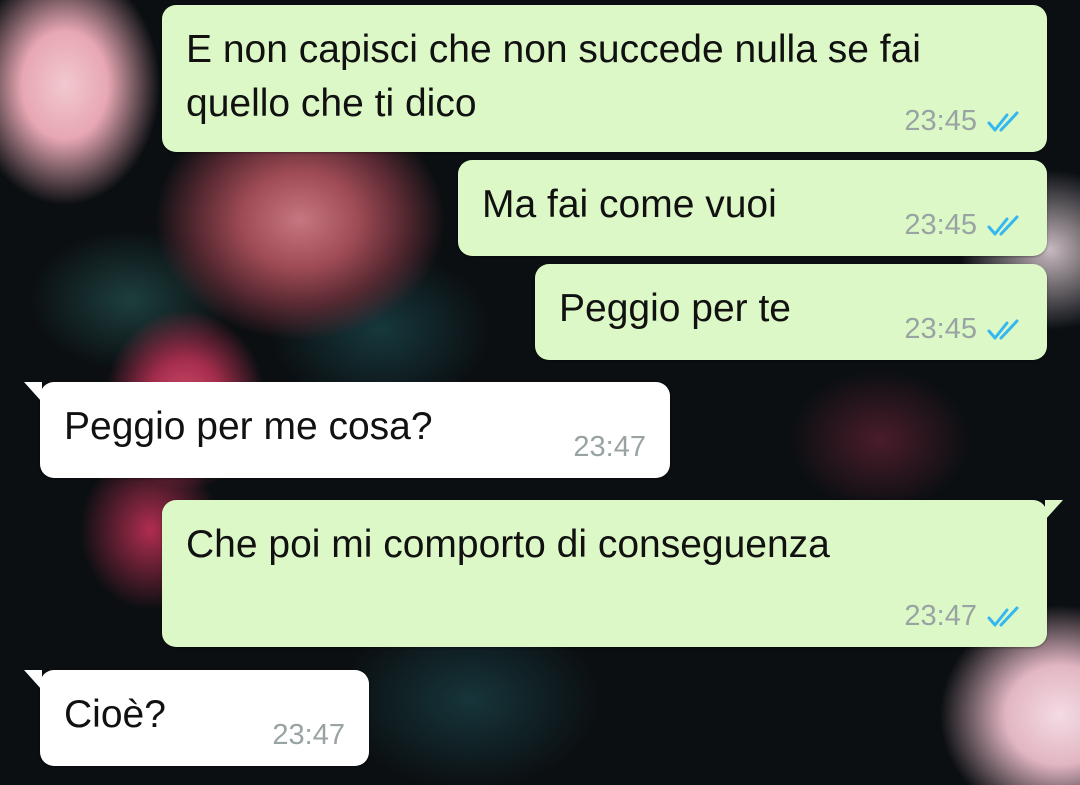 The width and height of the screenshot is (1080, 785). I want to click on message-bubble-incoming: Peggio per me cosa? 23:47, so click(347, 430).